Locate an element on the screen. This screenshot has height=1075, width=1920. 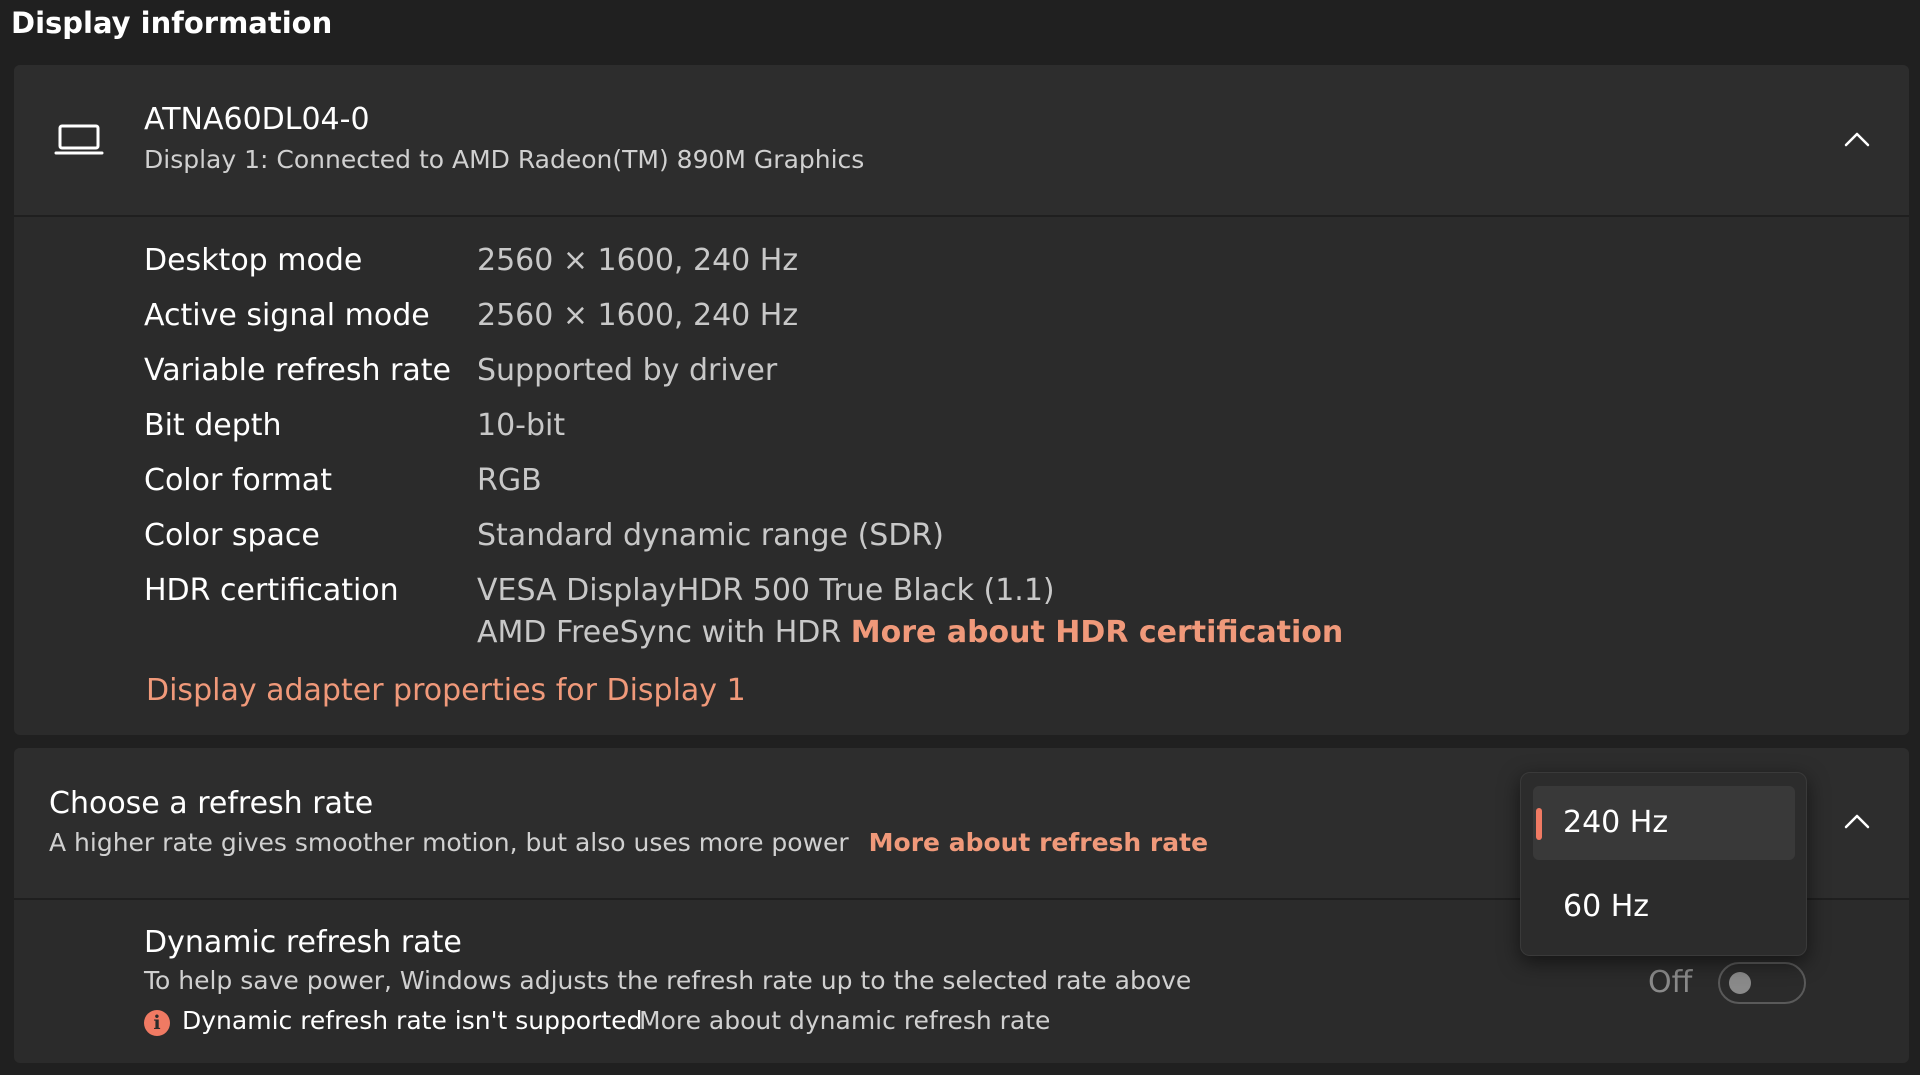
info-value-color-format: RGB is located at coordinates (509, 480).